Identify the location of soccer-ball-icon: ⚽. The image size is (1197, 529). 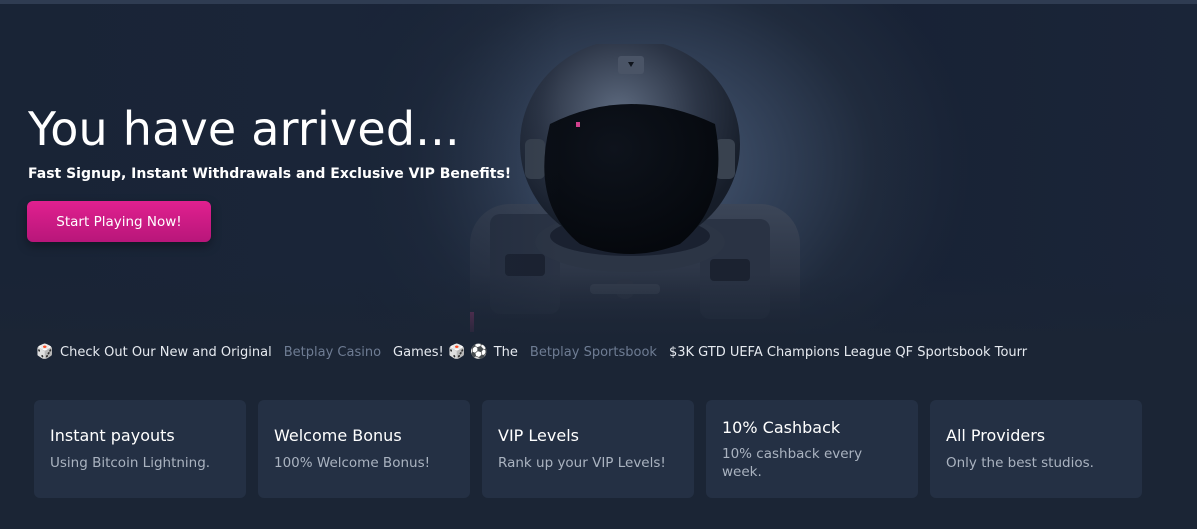
(479, 352).